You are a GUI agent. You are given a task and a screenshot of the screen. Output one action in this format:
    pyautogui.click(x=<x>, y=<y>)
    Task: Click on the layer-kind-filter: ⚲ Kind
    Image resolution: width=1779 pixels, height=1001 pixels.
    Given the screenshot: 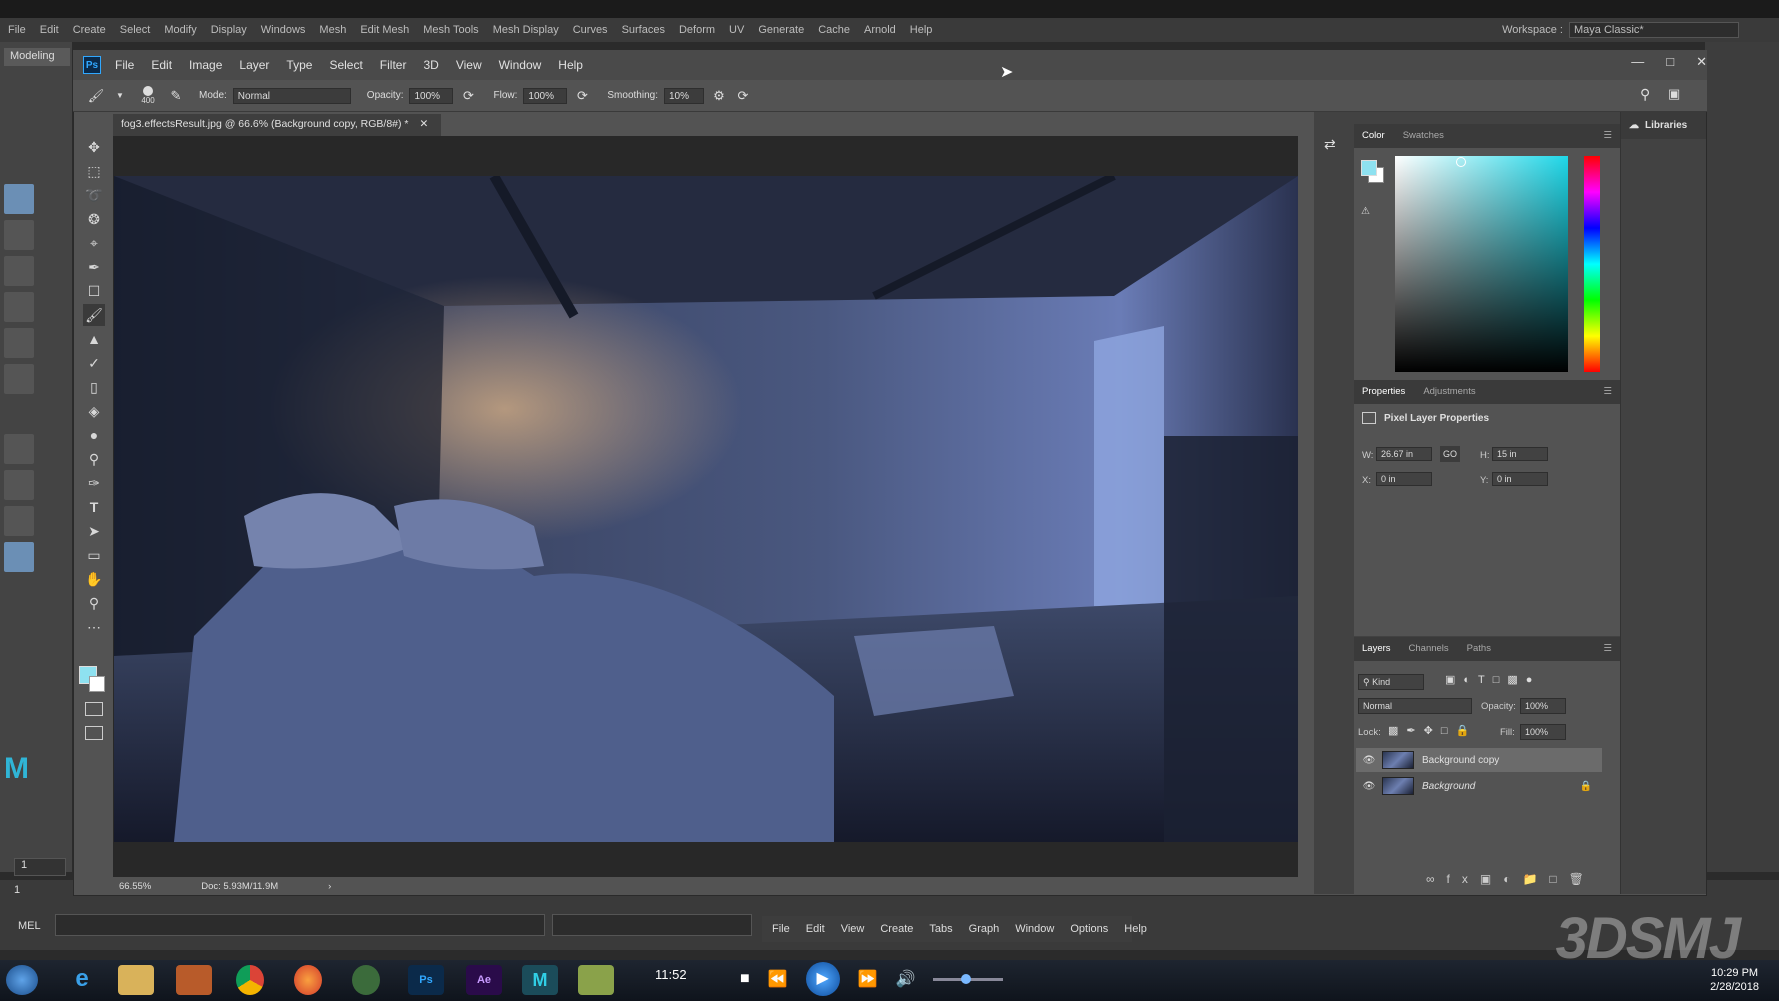 What is the action you would take?
    pyautogui.click(x=1391, y=682)
    